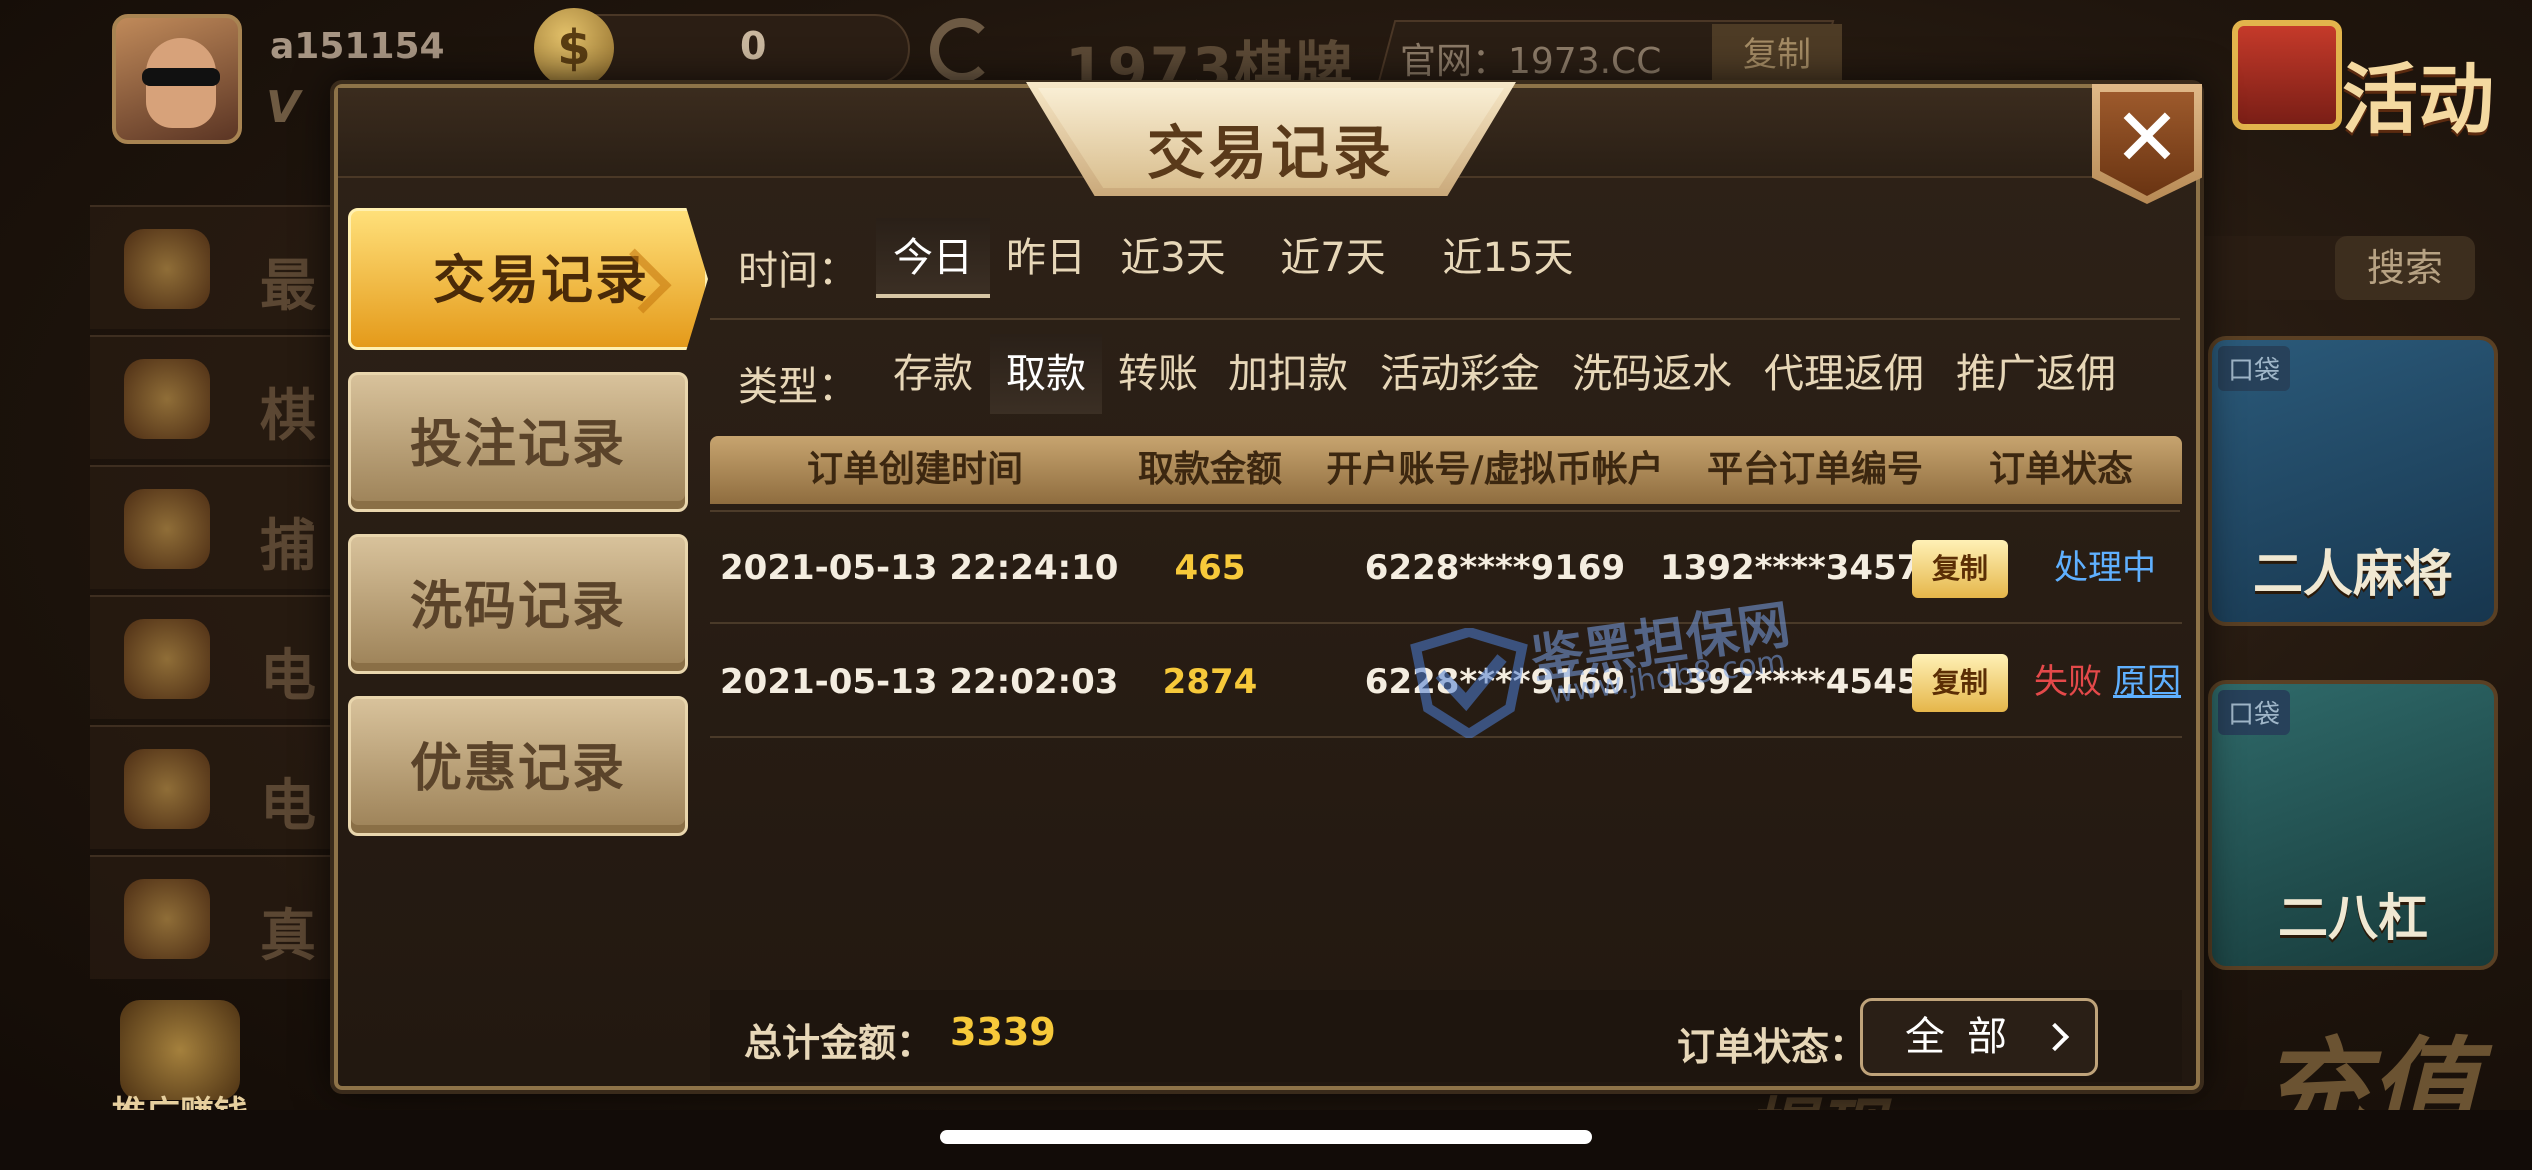 The width and height of the screenshot is (2532, 1170). I want to click on time-filter-7days: 近7天, so click(1333, 258).